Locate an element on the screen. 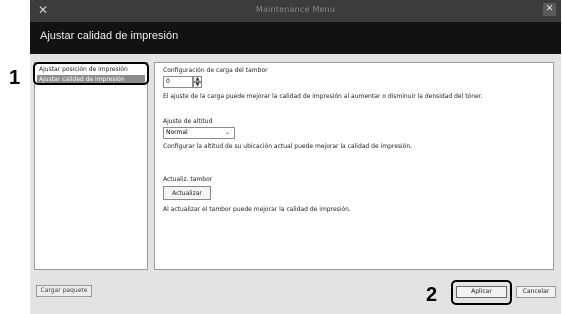 The width and height of the screenshot is (562, 314). window-title: Maintenance Menu is located at coordinates (295, 9).